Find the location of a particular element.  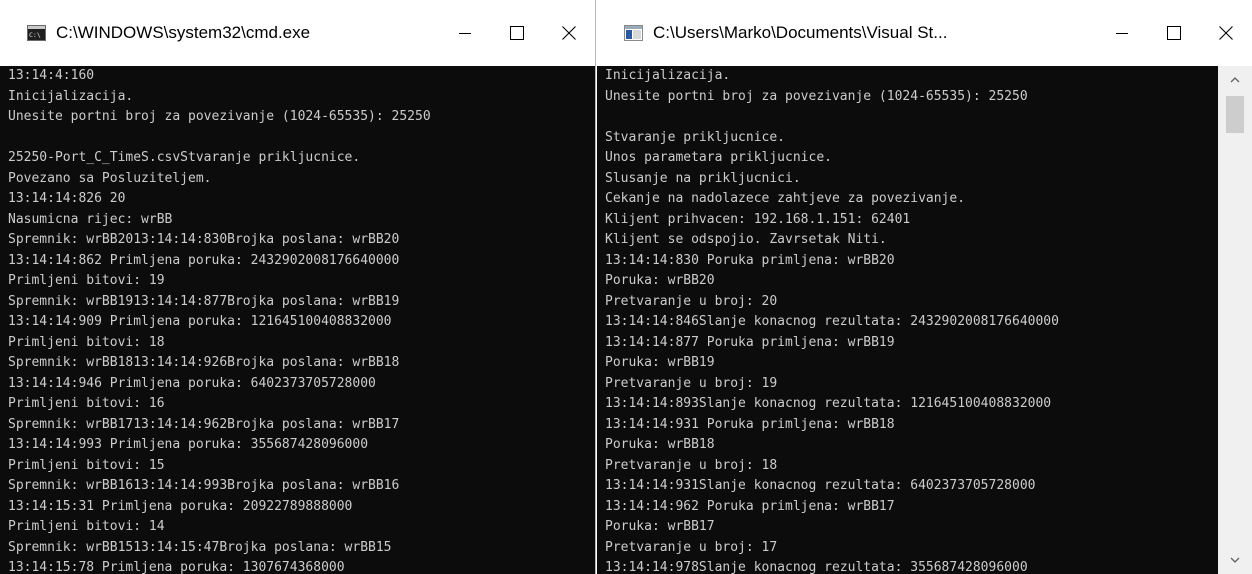

console-line: Unos parametara prikljucnice. is located at coordinates (718, 157).